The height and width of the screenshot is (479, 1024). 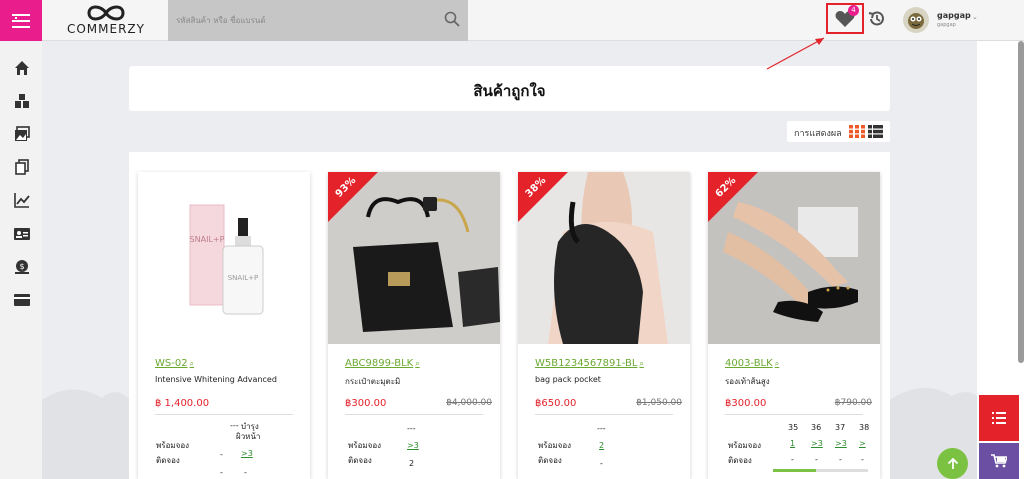 What do you see at coordinates (414, 258) in the screenshot?
I see `product-image: 93%` at bounding box center [414, 258].